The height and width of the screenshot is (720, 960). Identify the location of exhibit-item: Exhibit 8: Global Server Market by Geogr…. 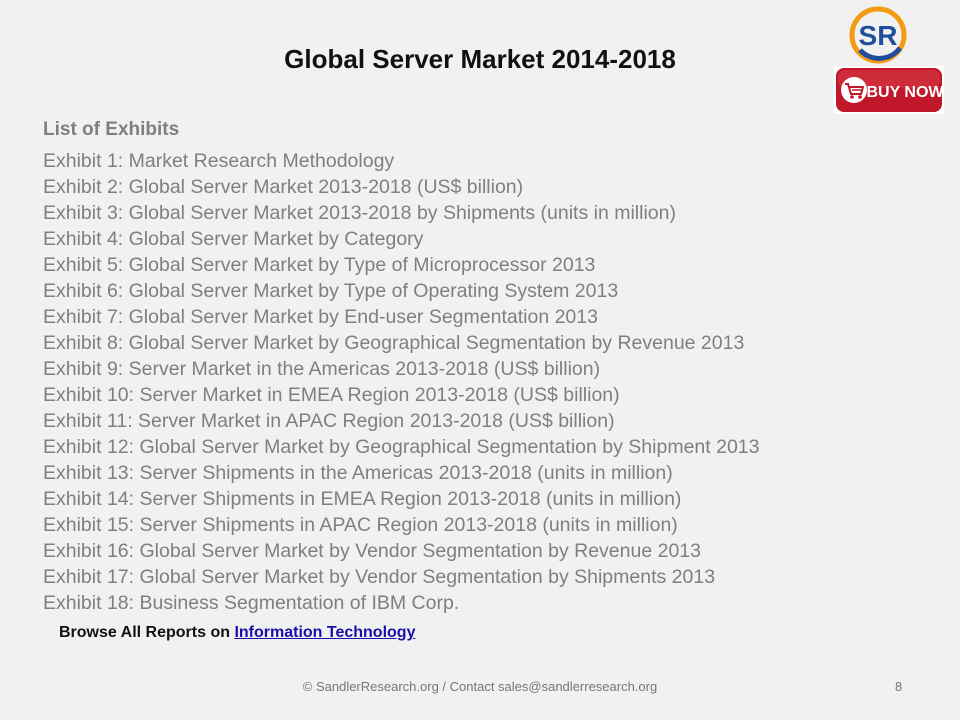
(394, 343).